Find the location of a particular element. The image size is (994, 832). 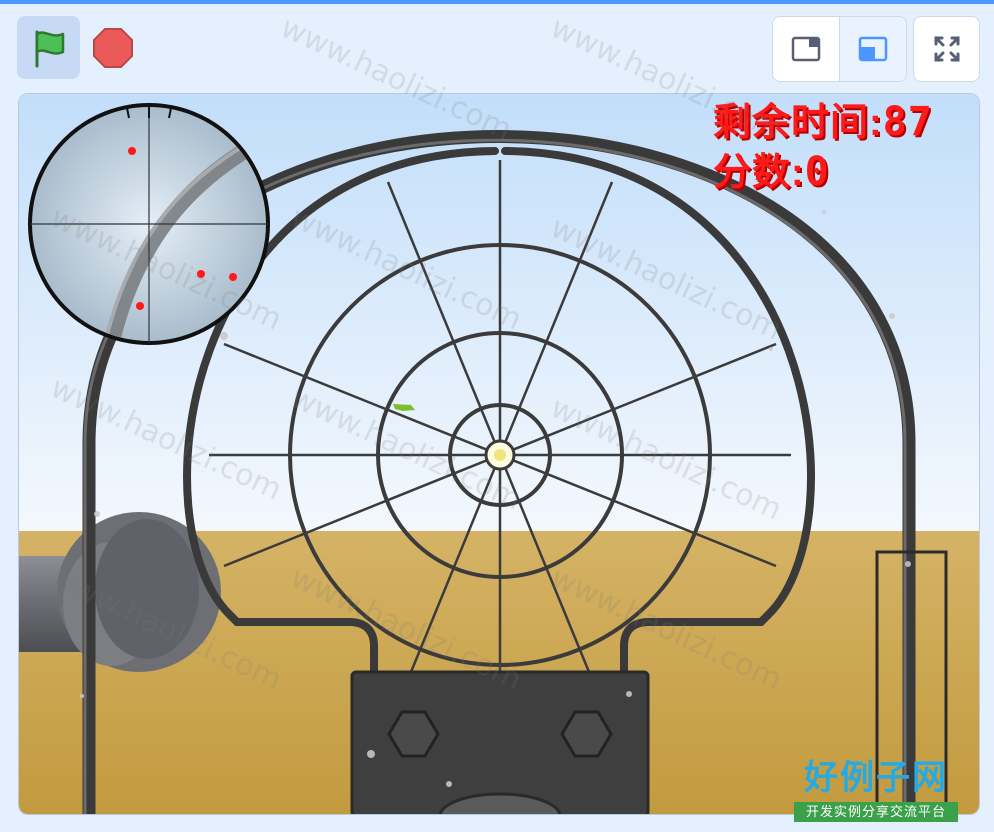

mount-plate is located at coordinates (500, 742).